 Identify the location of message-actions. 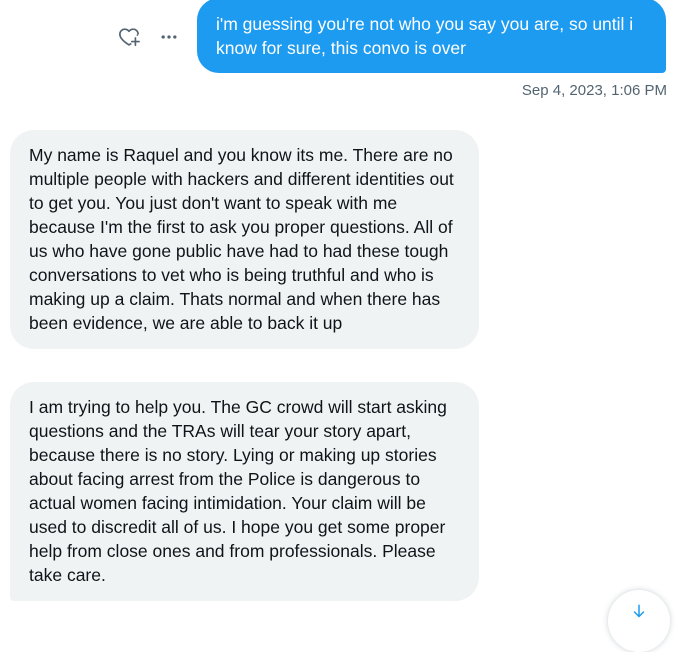
(149, 37).